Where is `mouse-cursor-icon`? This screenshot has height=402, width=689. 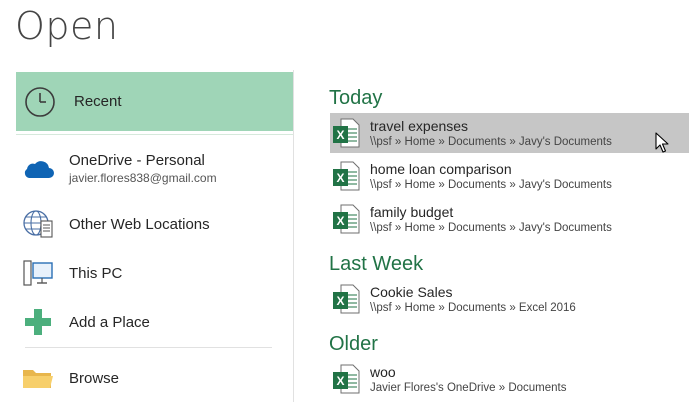
mouse-cursor-icon is located at coordinates (662, 145).